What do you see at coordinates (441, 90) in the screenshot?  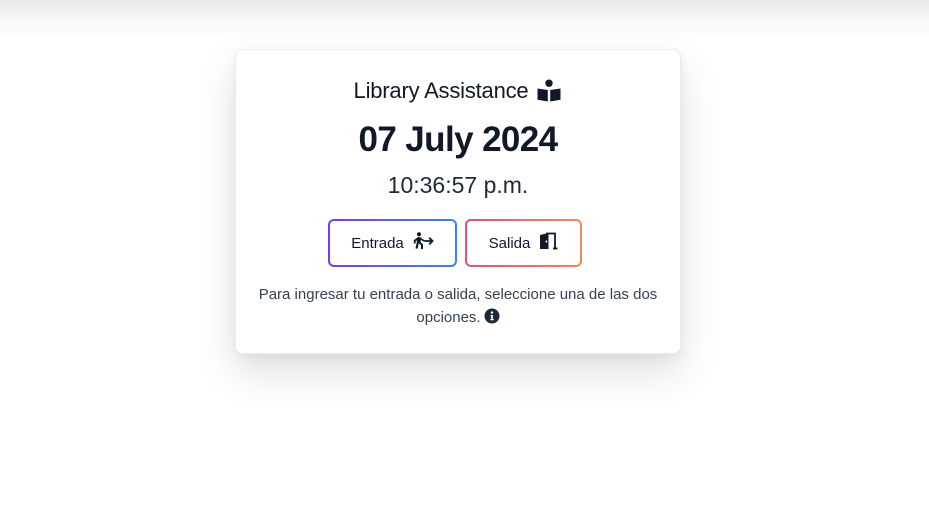 I see `card-title: Library Assistance` at bounding box center [441, 90].